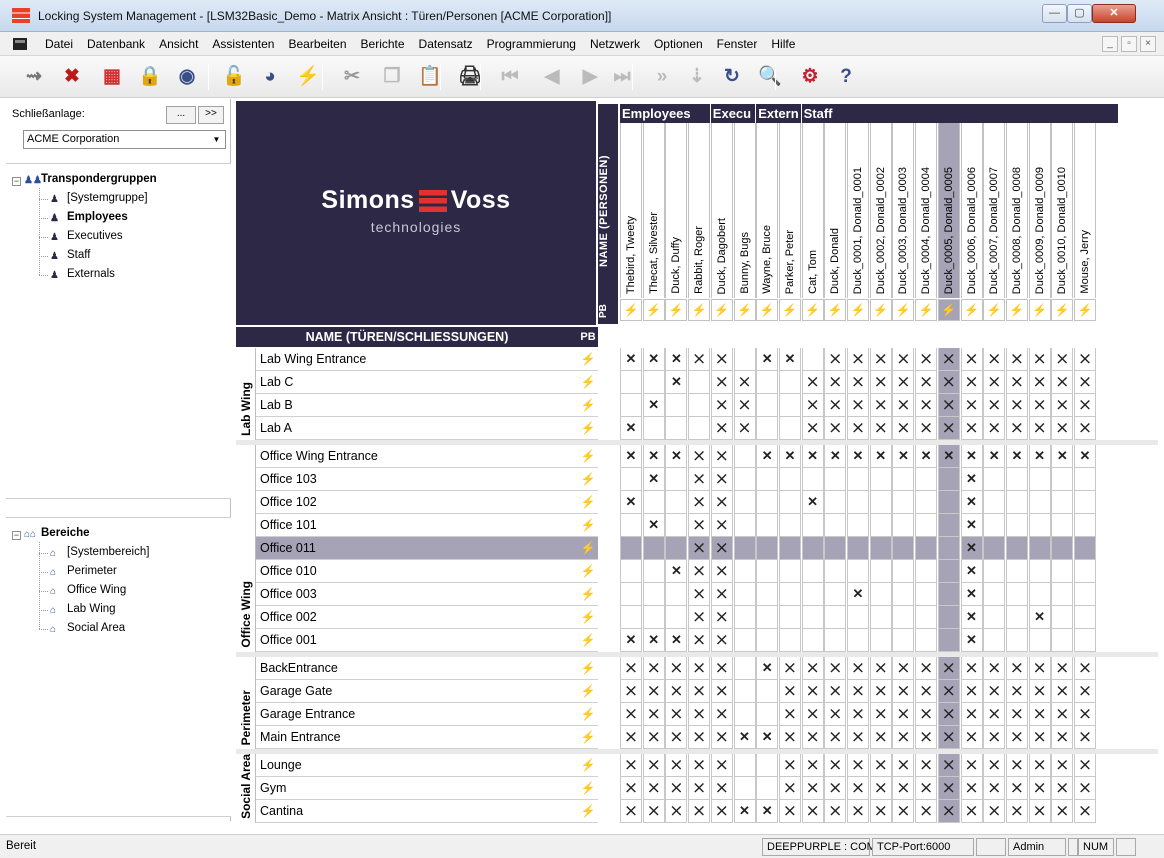 Image resolution: width=1164 pixels, height=858 pixels. Describe the element at coordinates (16, 535) in the screenshot. I see `collapse-toggle-icon: −` at that location.